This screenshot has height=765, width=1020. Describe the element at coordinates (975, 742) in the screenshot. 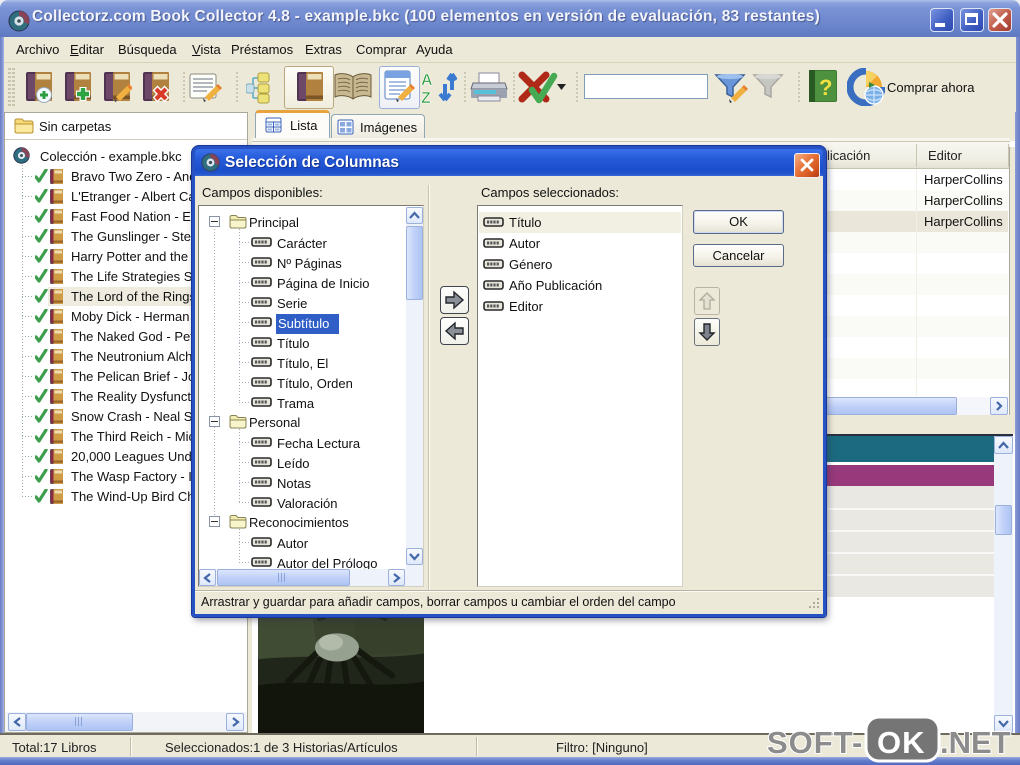

I see `svg-text: .NET` at that location.